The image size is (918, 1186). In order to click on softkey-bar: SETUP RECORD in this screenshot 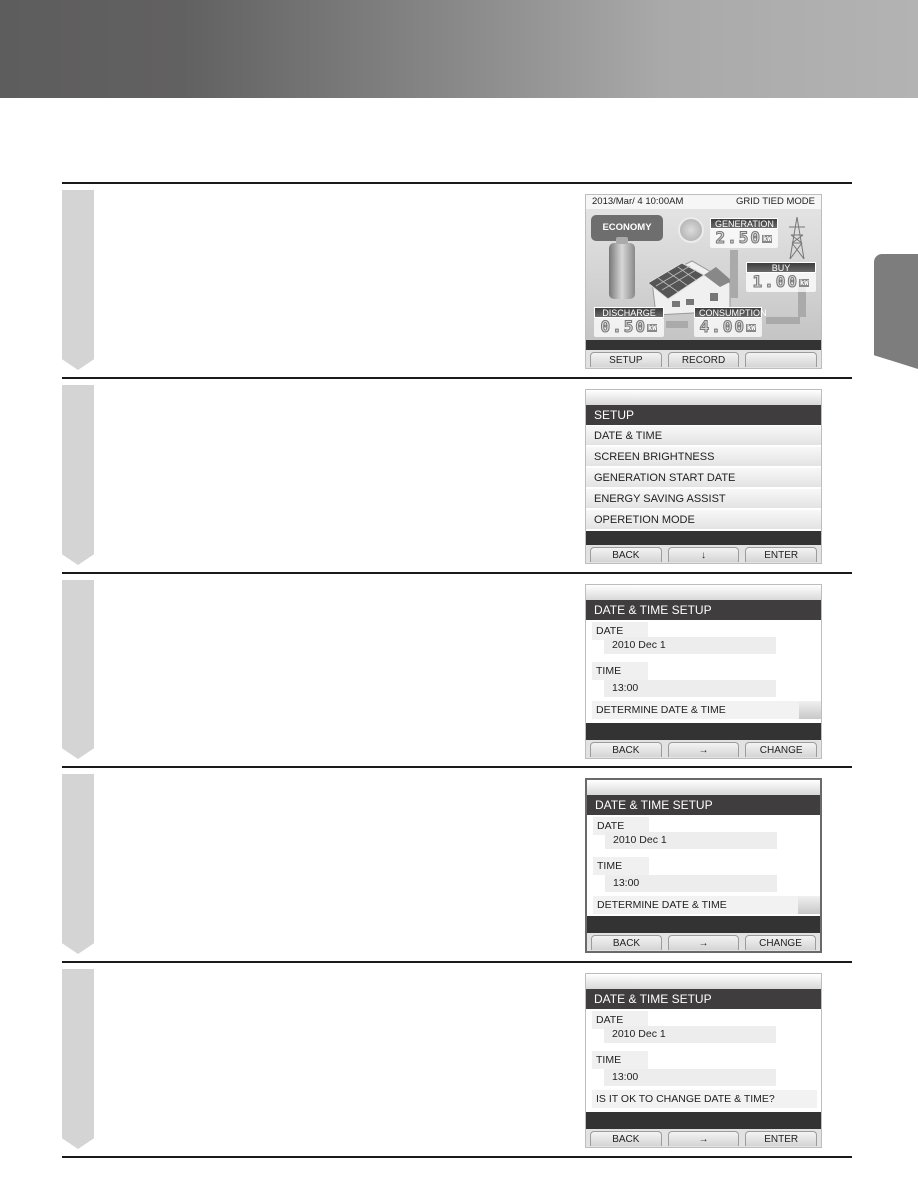, I will do `click(703, 359)`.